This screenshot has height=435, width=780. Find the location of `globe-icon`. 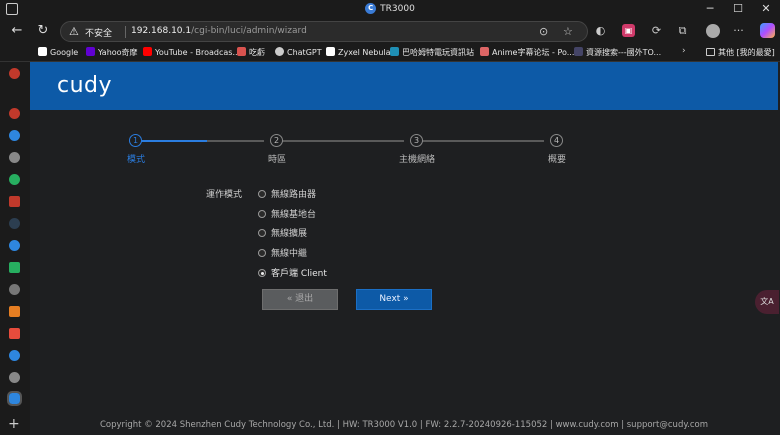

globe-icon is located at coordinates (14, 289).